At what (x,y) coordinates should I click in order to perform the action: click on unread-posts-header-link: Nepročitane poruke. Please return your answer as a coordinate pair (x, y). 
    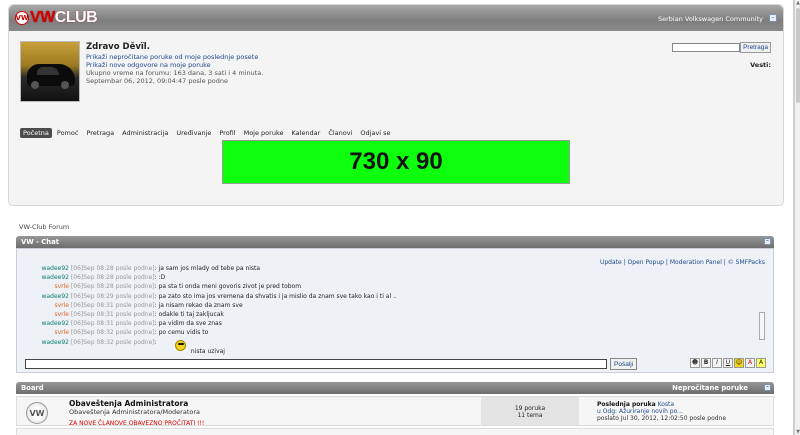
    Looking at the image, I should click on (710, 388).